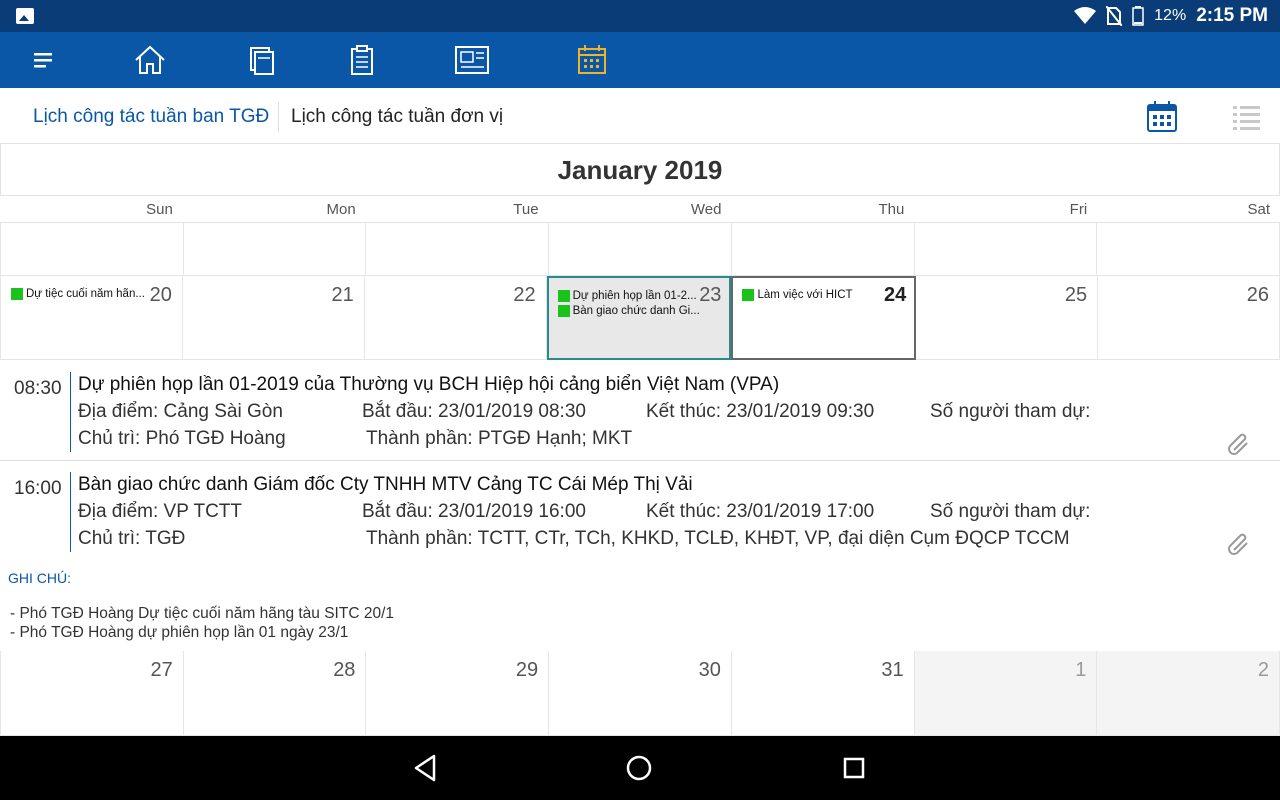 Image resolution: width=1280 pixels, height=800 pixels. Describe the element at coordinates (1162, 117) in the screenshot. I see `calendar-view-icon` at that location.